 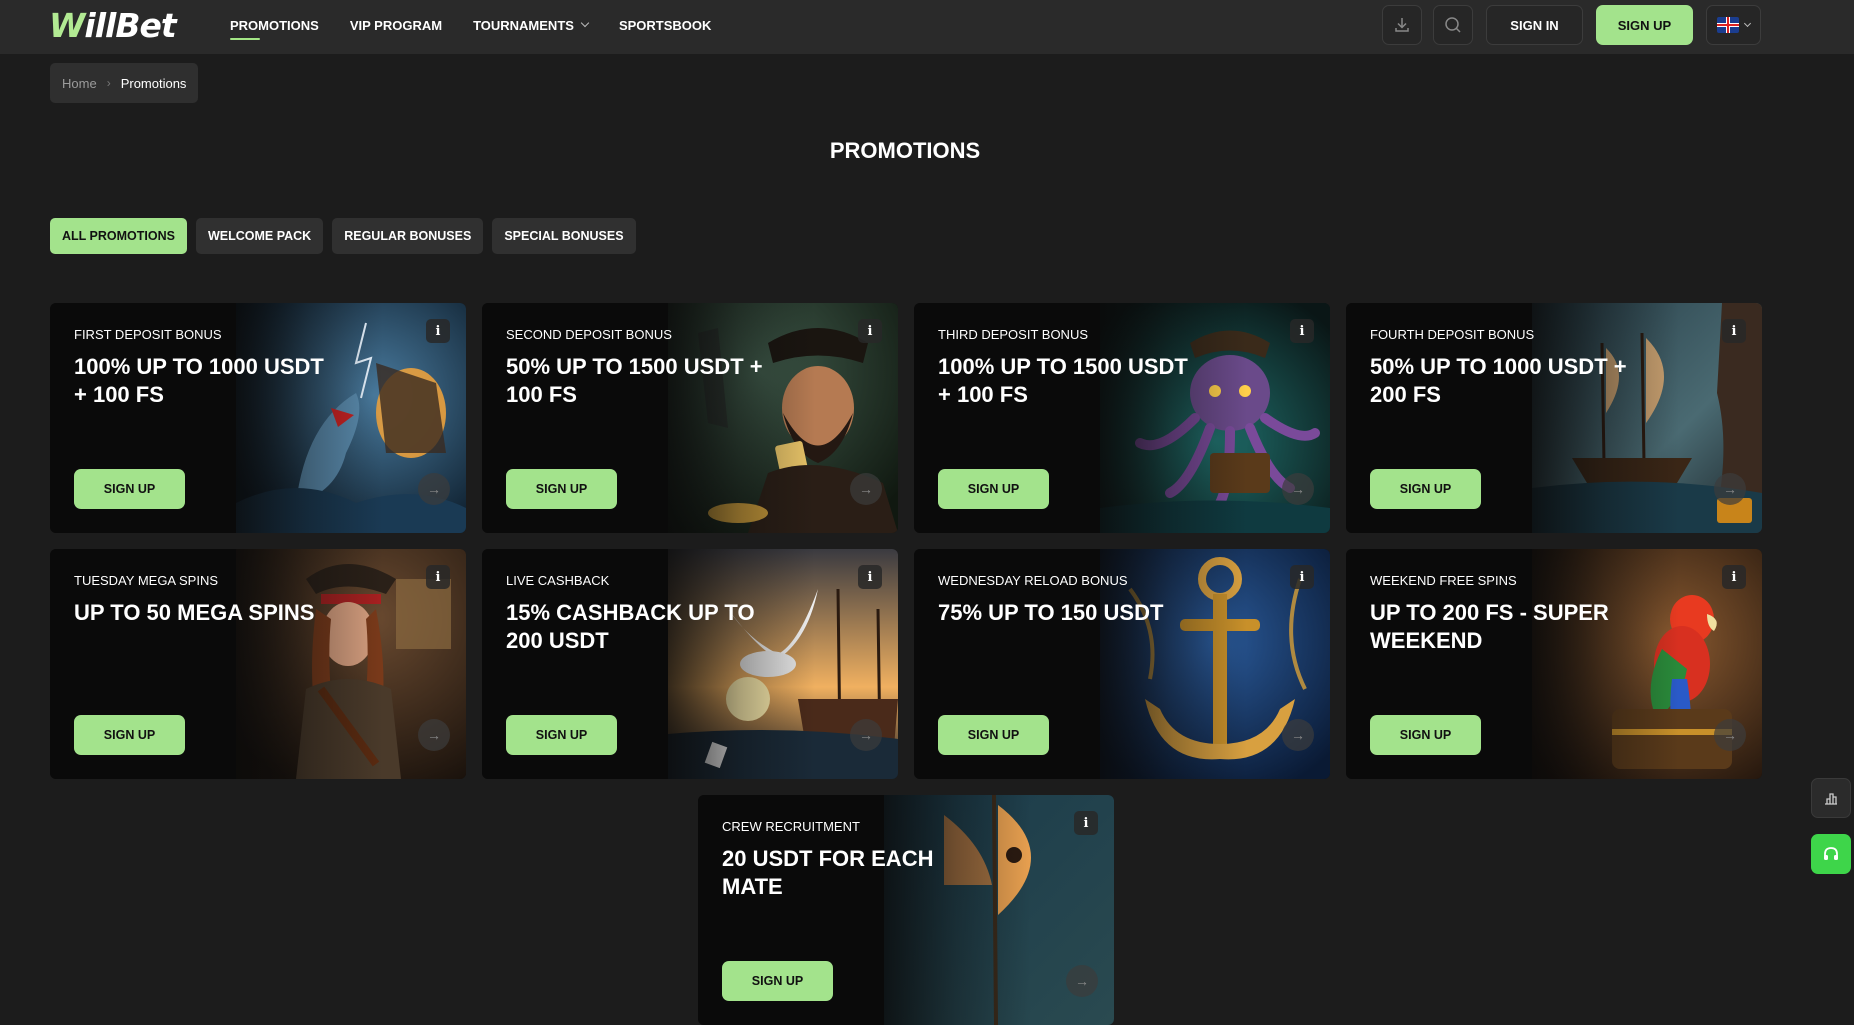 What do you see at coordinates (274, 25) in the screenshot?
I see `nav-promotions: PROMOTIONS` at bounding box center [274, 25].